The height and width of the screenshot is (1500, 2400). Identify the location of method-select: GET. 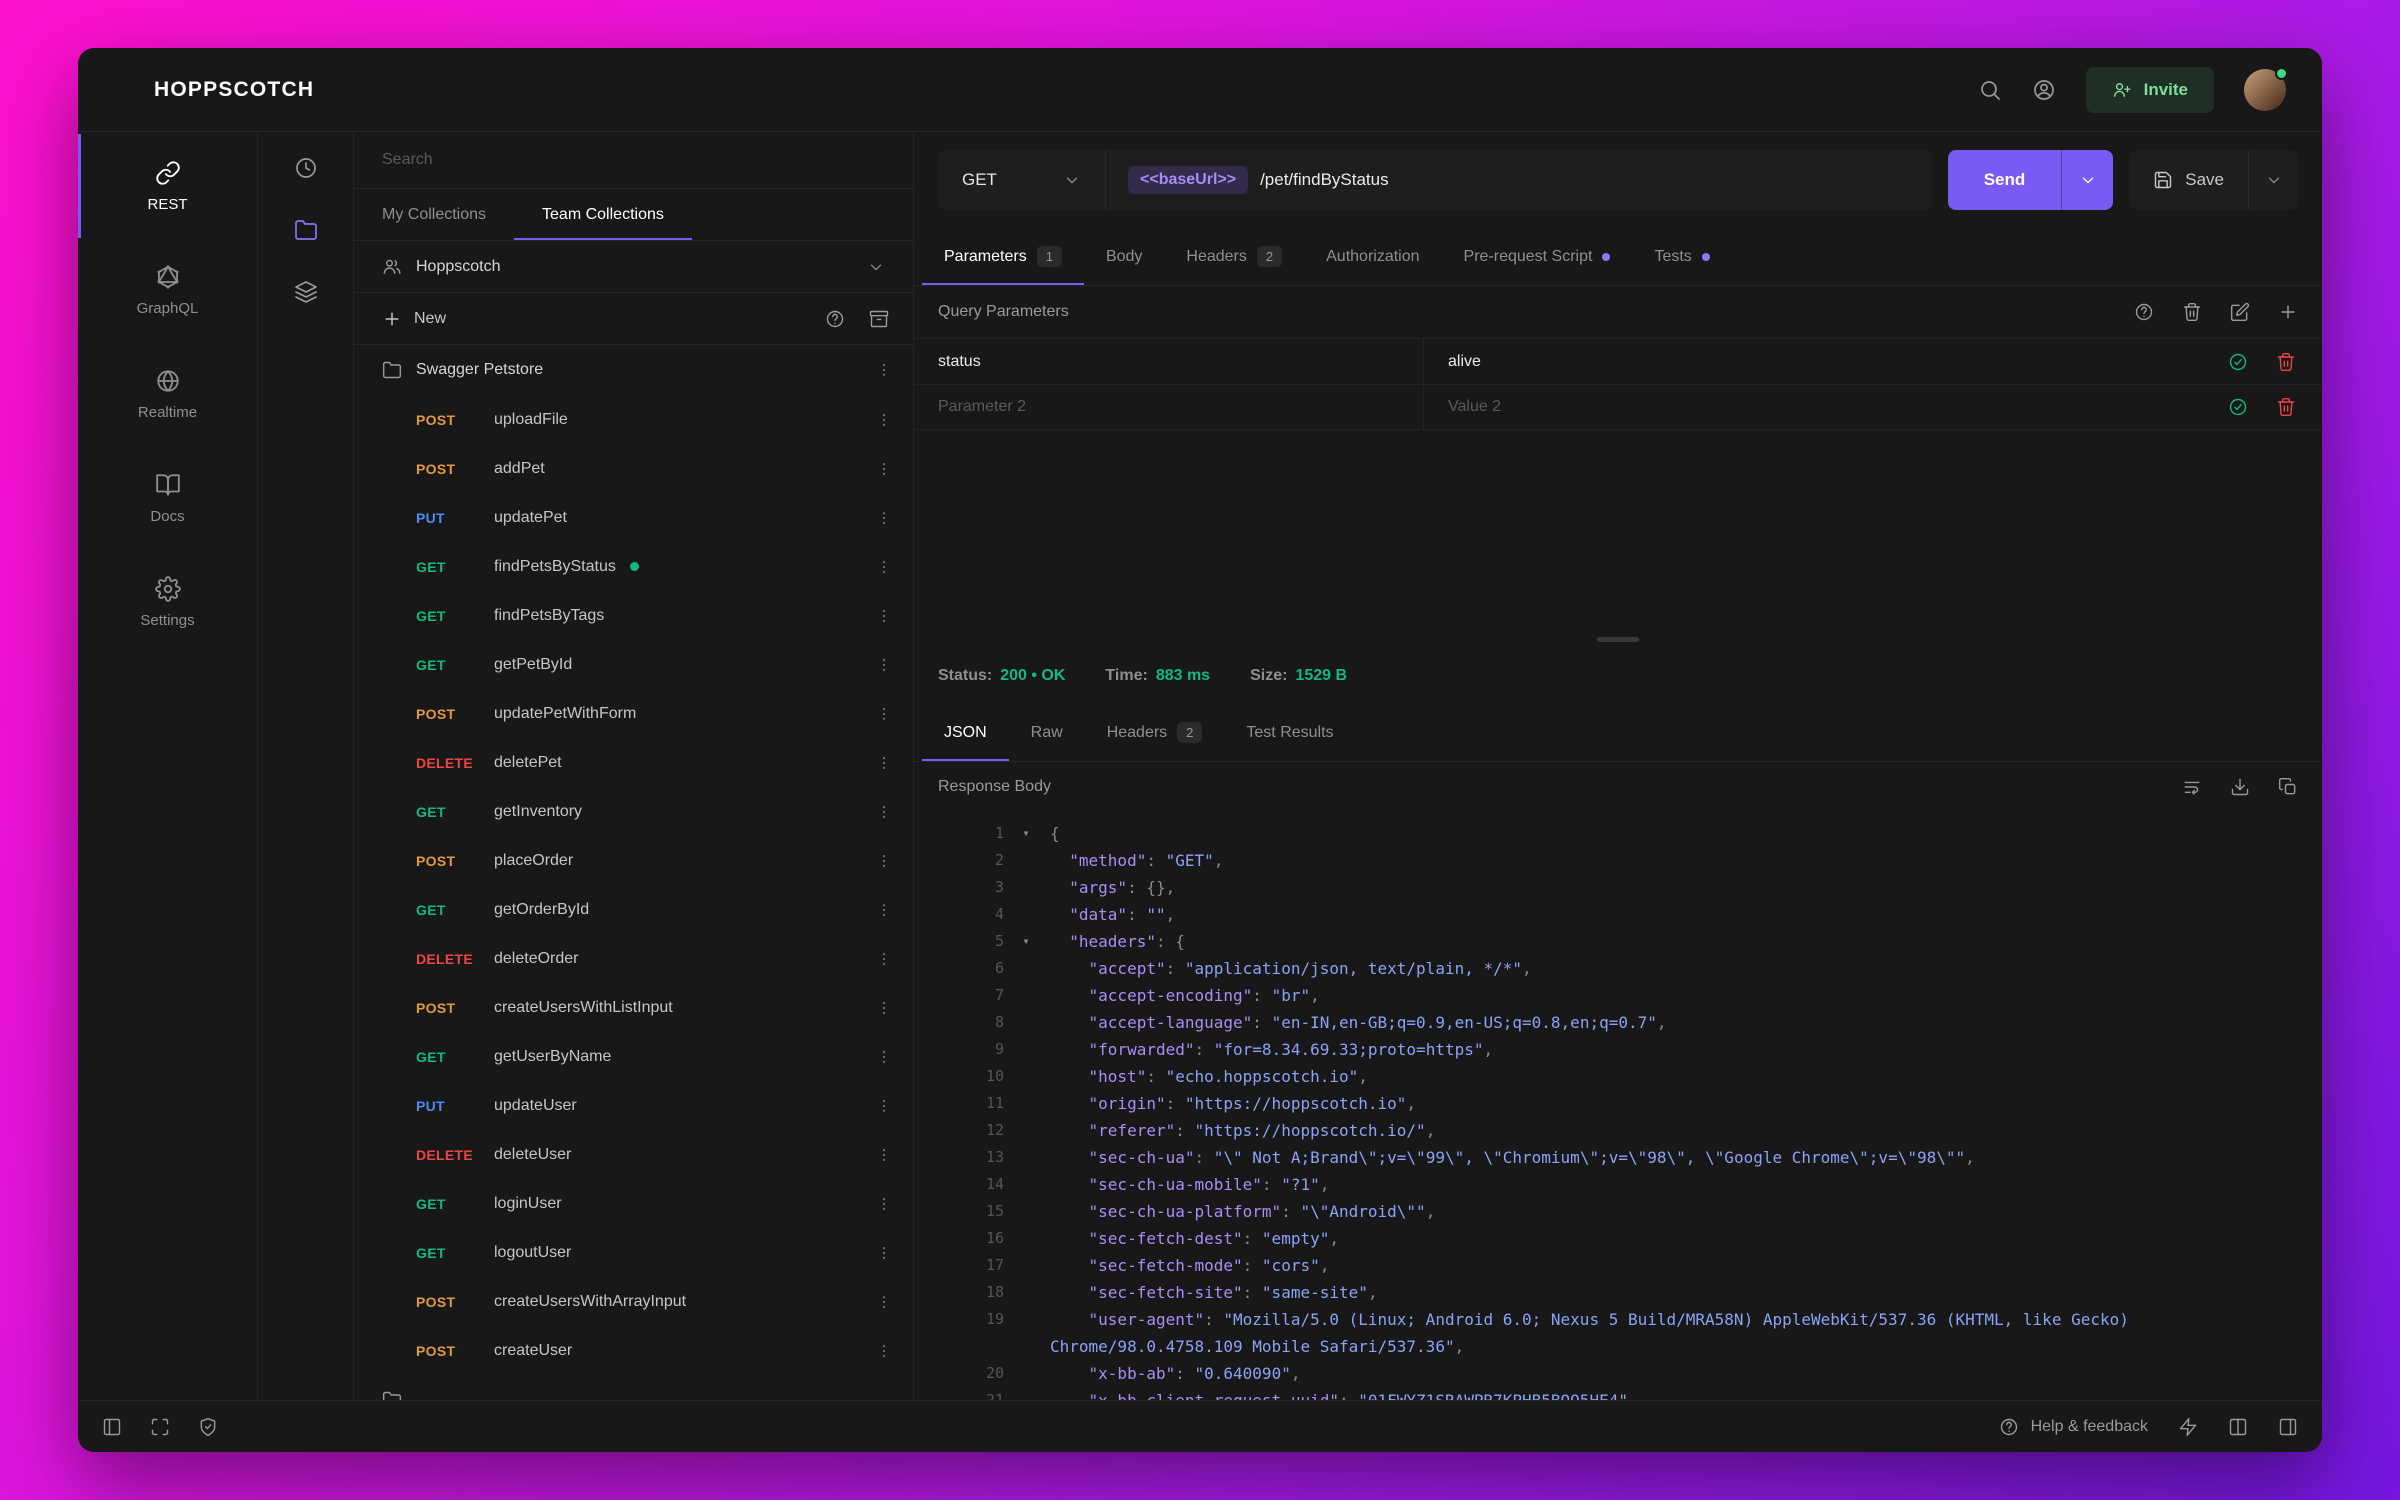
(1022, 180).